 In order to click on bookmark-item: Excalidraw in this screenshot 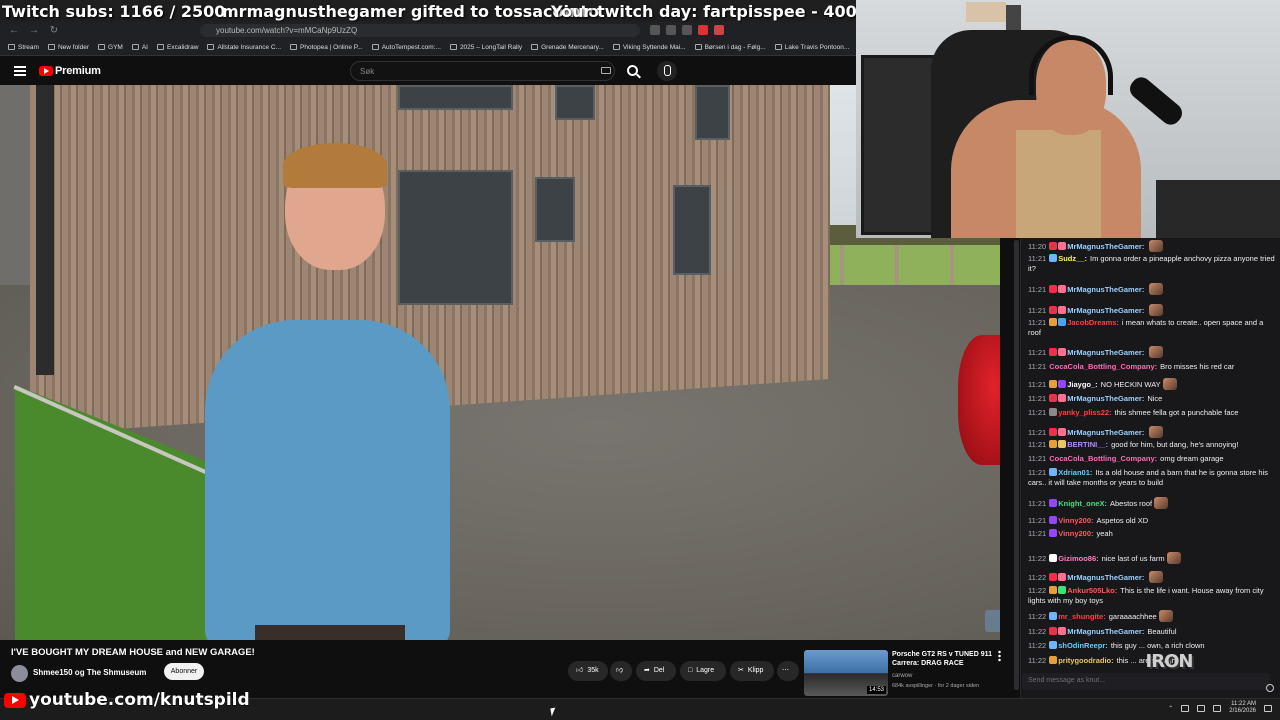, I will do `click(177, 47)`.